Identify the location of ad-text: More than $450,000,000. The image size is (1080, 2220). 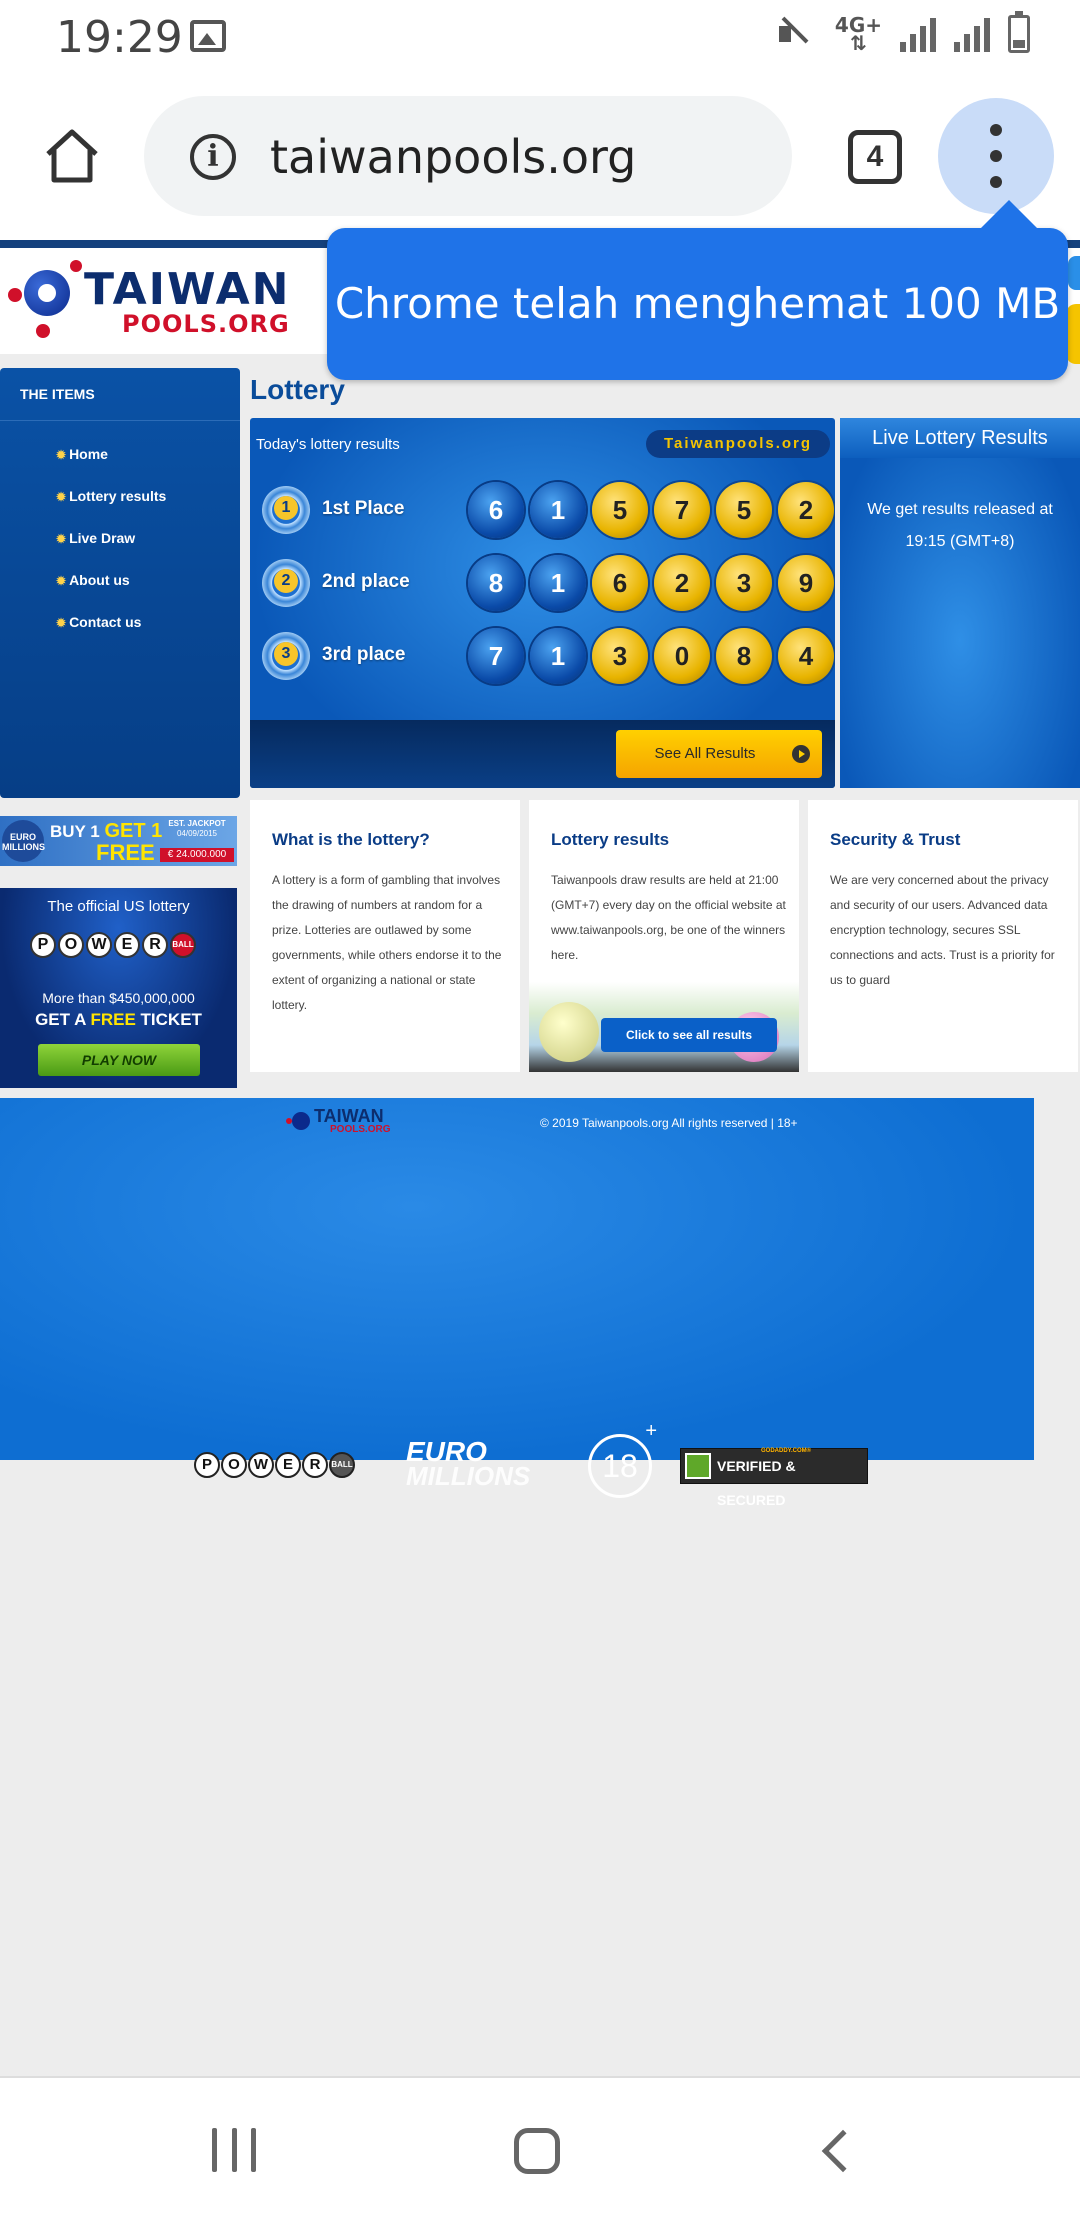
(118, 998).